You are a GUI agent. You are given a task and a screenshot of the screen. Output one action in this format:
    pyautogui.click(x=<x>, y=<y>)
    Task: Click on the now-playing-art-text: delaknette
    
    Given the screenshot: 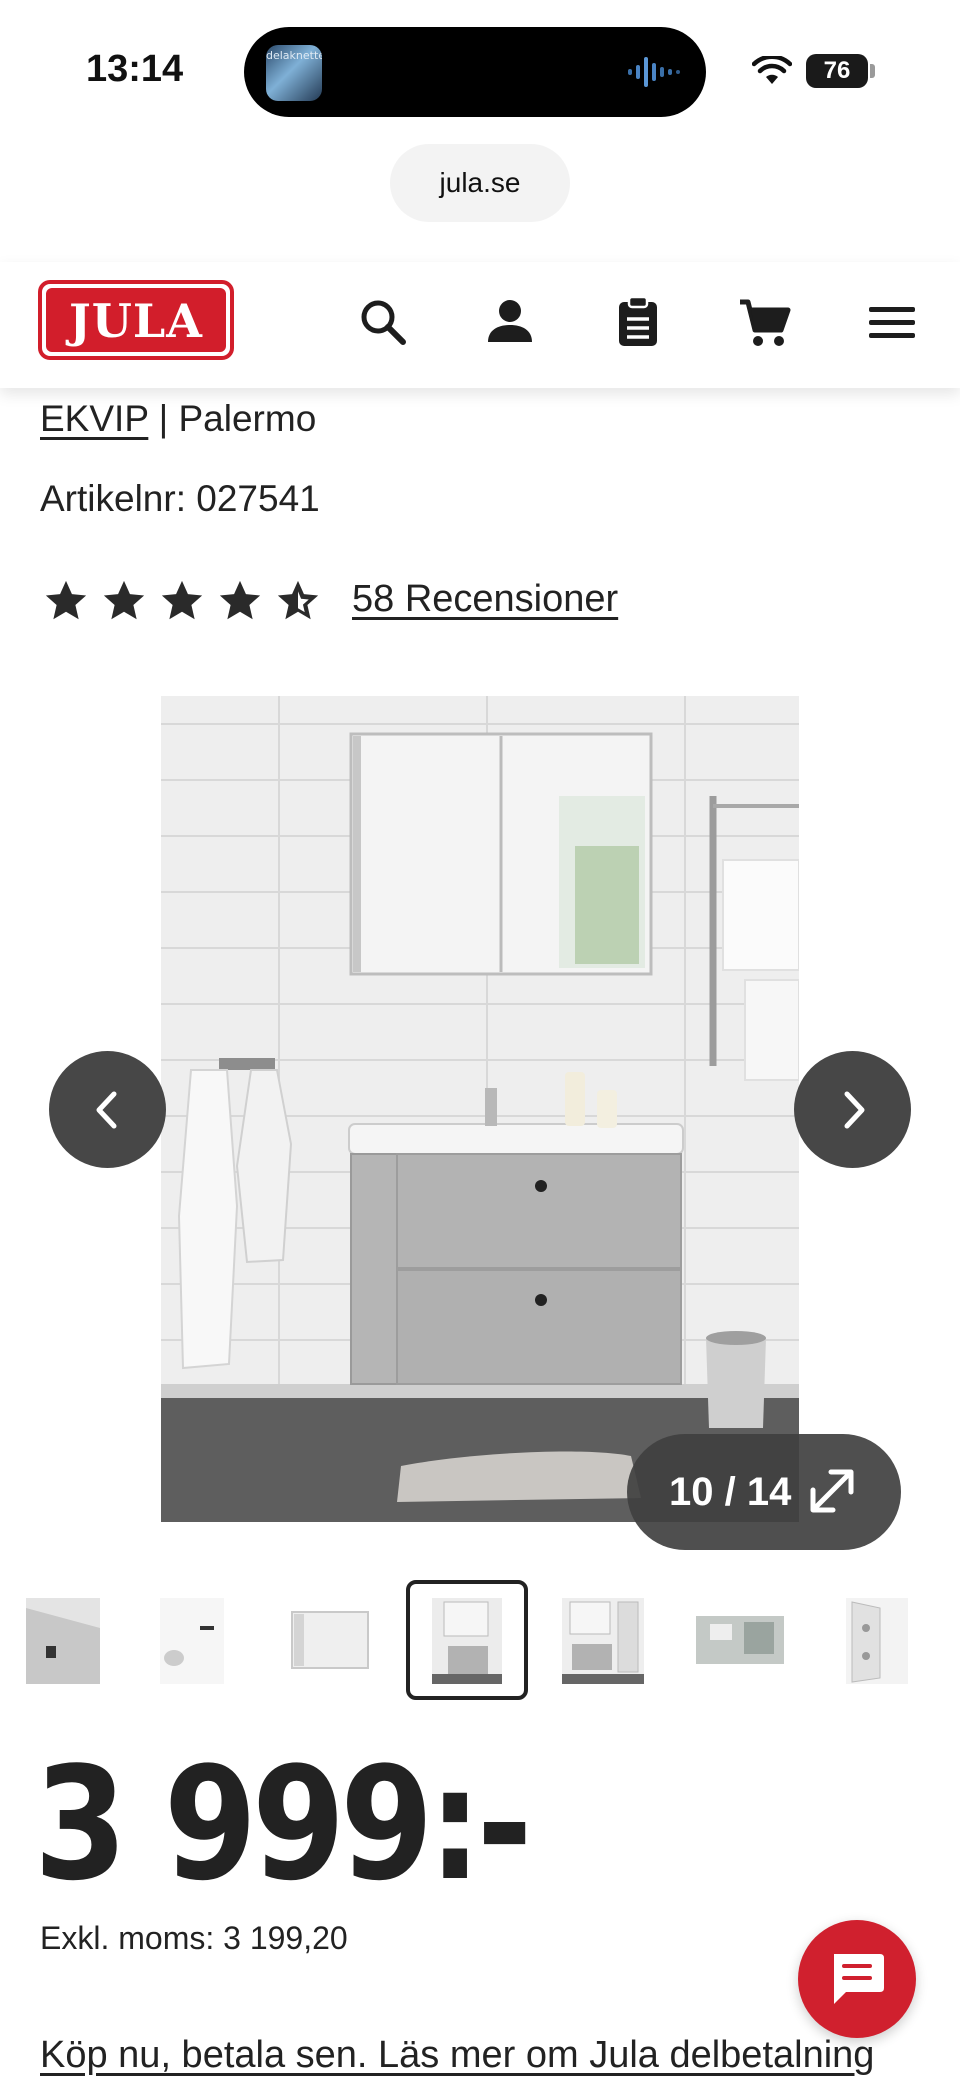 What is the action you would take?
    pyautogui.click(x=294, y=55)
    